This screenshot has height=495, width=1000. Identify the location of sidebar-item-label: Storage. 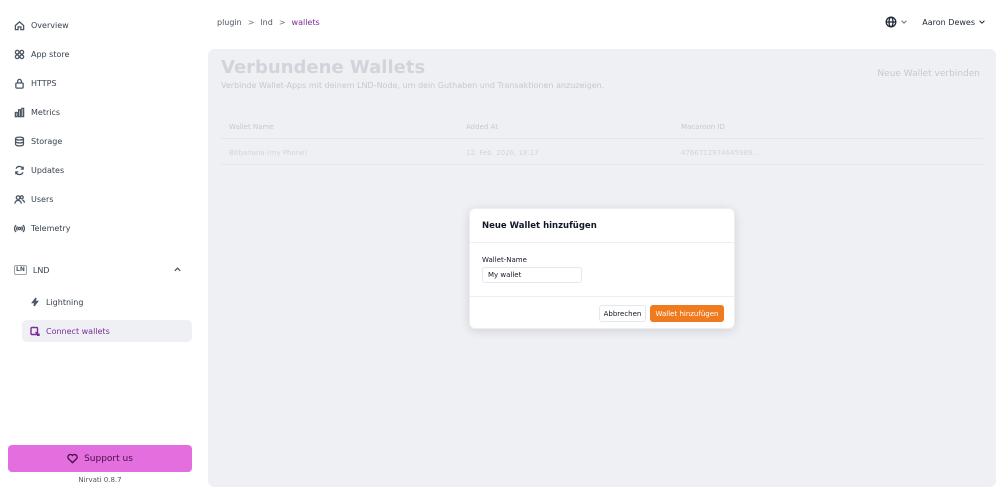
(47, 141).